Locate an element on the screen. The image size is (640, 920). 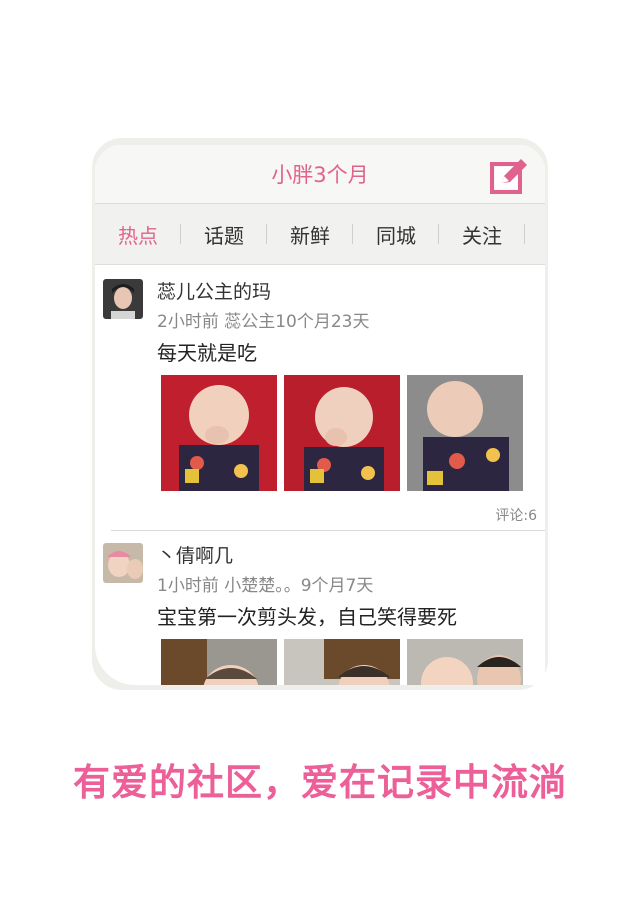
post-meta: 1小时前 小楚楚。。9个月7天 is located at coordinates (265, 586).